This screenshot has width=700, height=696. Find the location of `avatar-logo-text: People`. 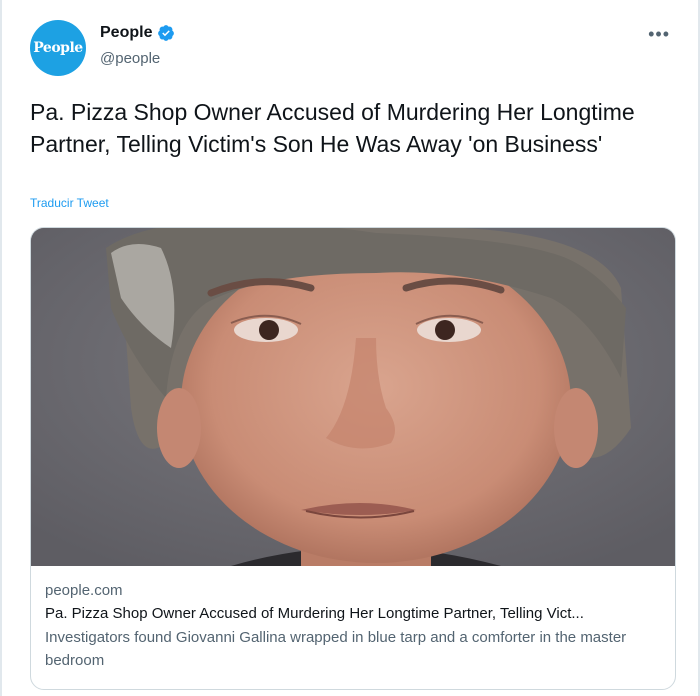

avatar-logo-text: People is located at coordinates (58, 48).